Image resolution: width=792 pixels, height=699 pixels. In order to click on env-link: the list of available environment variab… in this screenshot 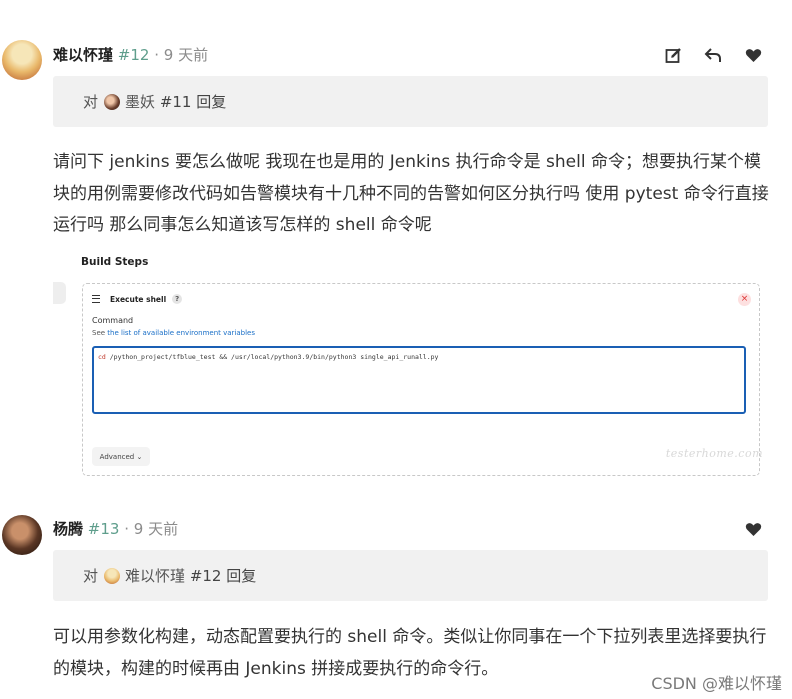, I will do `click(181, 333)`.